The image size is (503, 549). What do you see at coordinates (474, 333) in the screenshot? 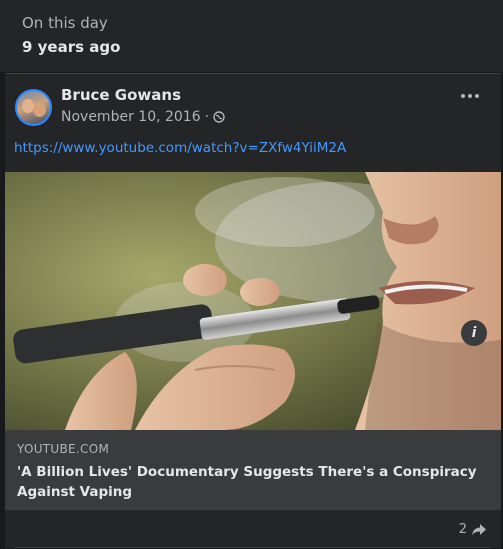
I see `info-button: i` at bounding box center [474, 333].